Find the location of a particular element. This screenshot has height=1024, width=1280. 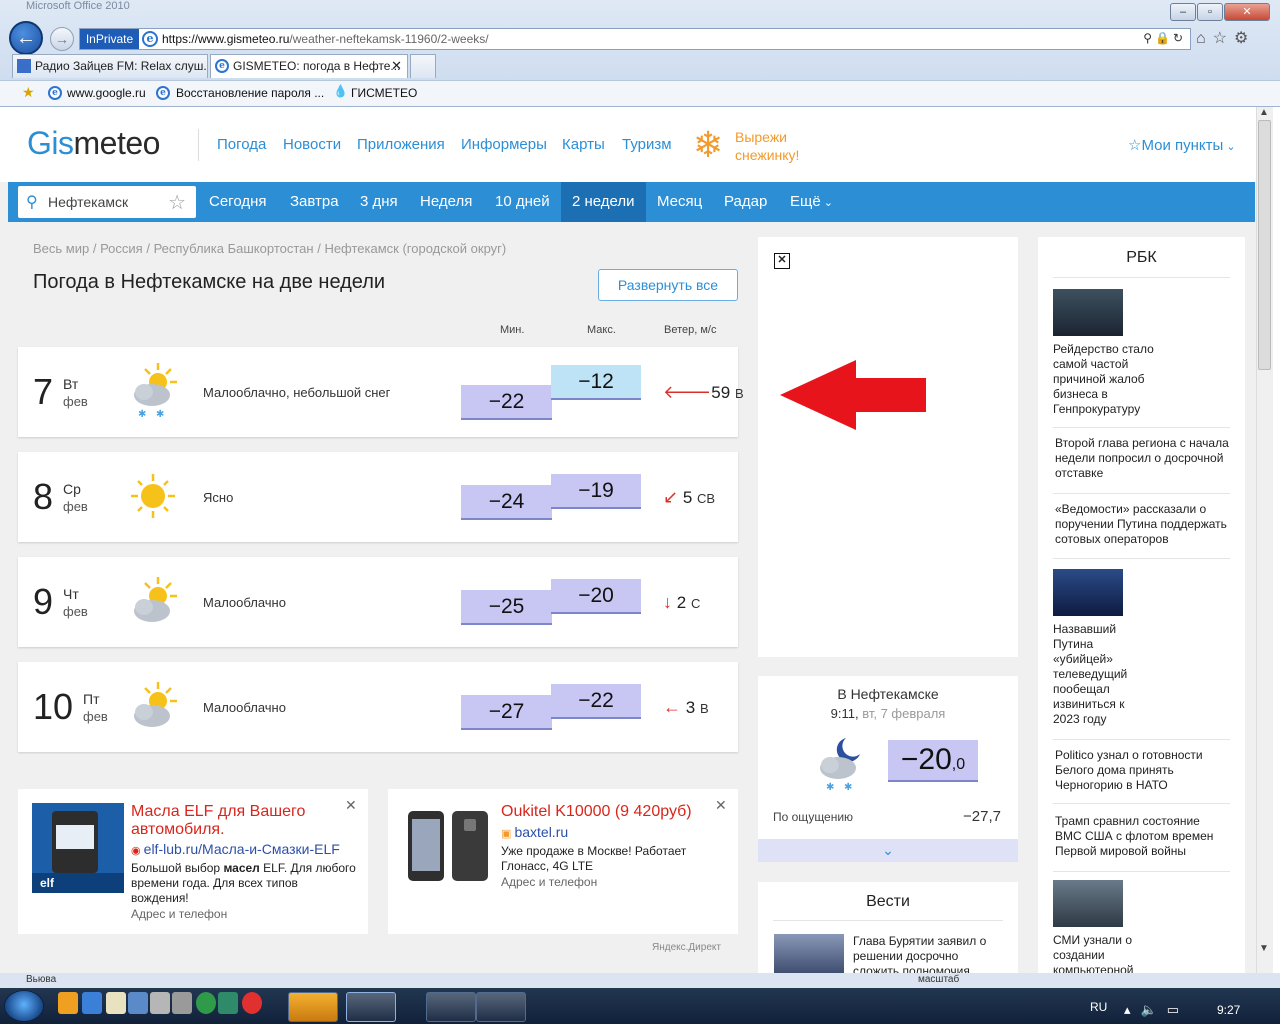

breadcrumb-city: Нефтекамск (городской округ) is located at coordinates (415, 248).